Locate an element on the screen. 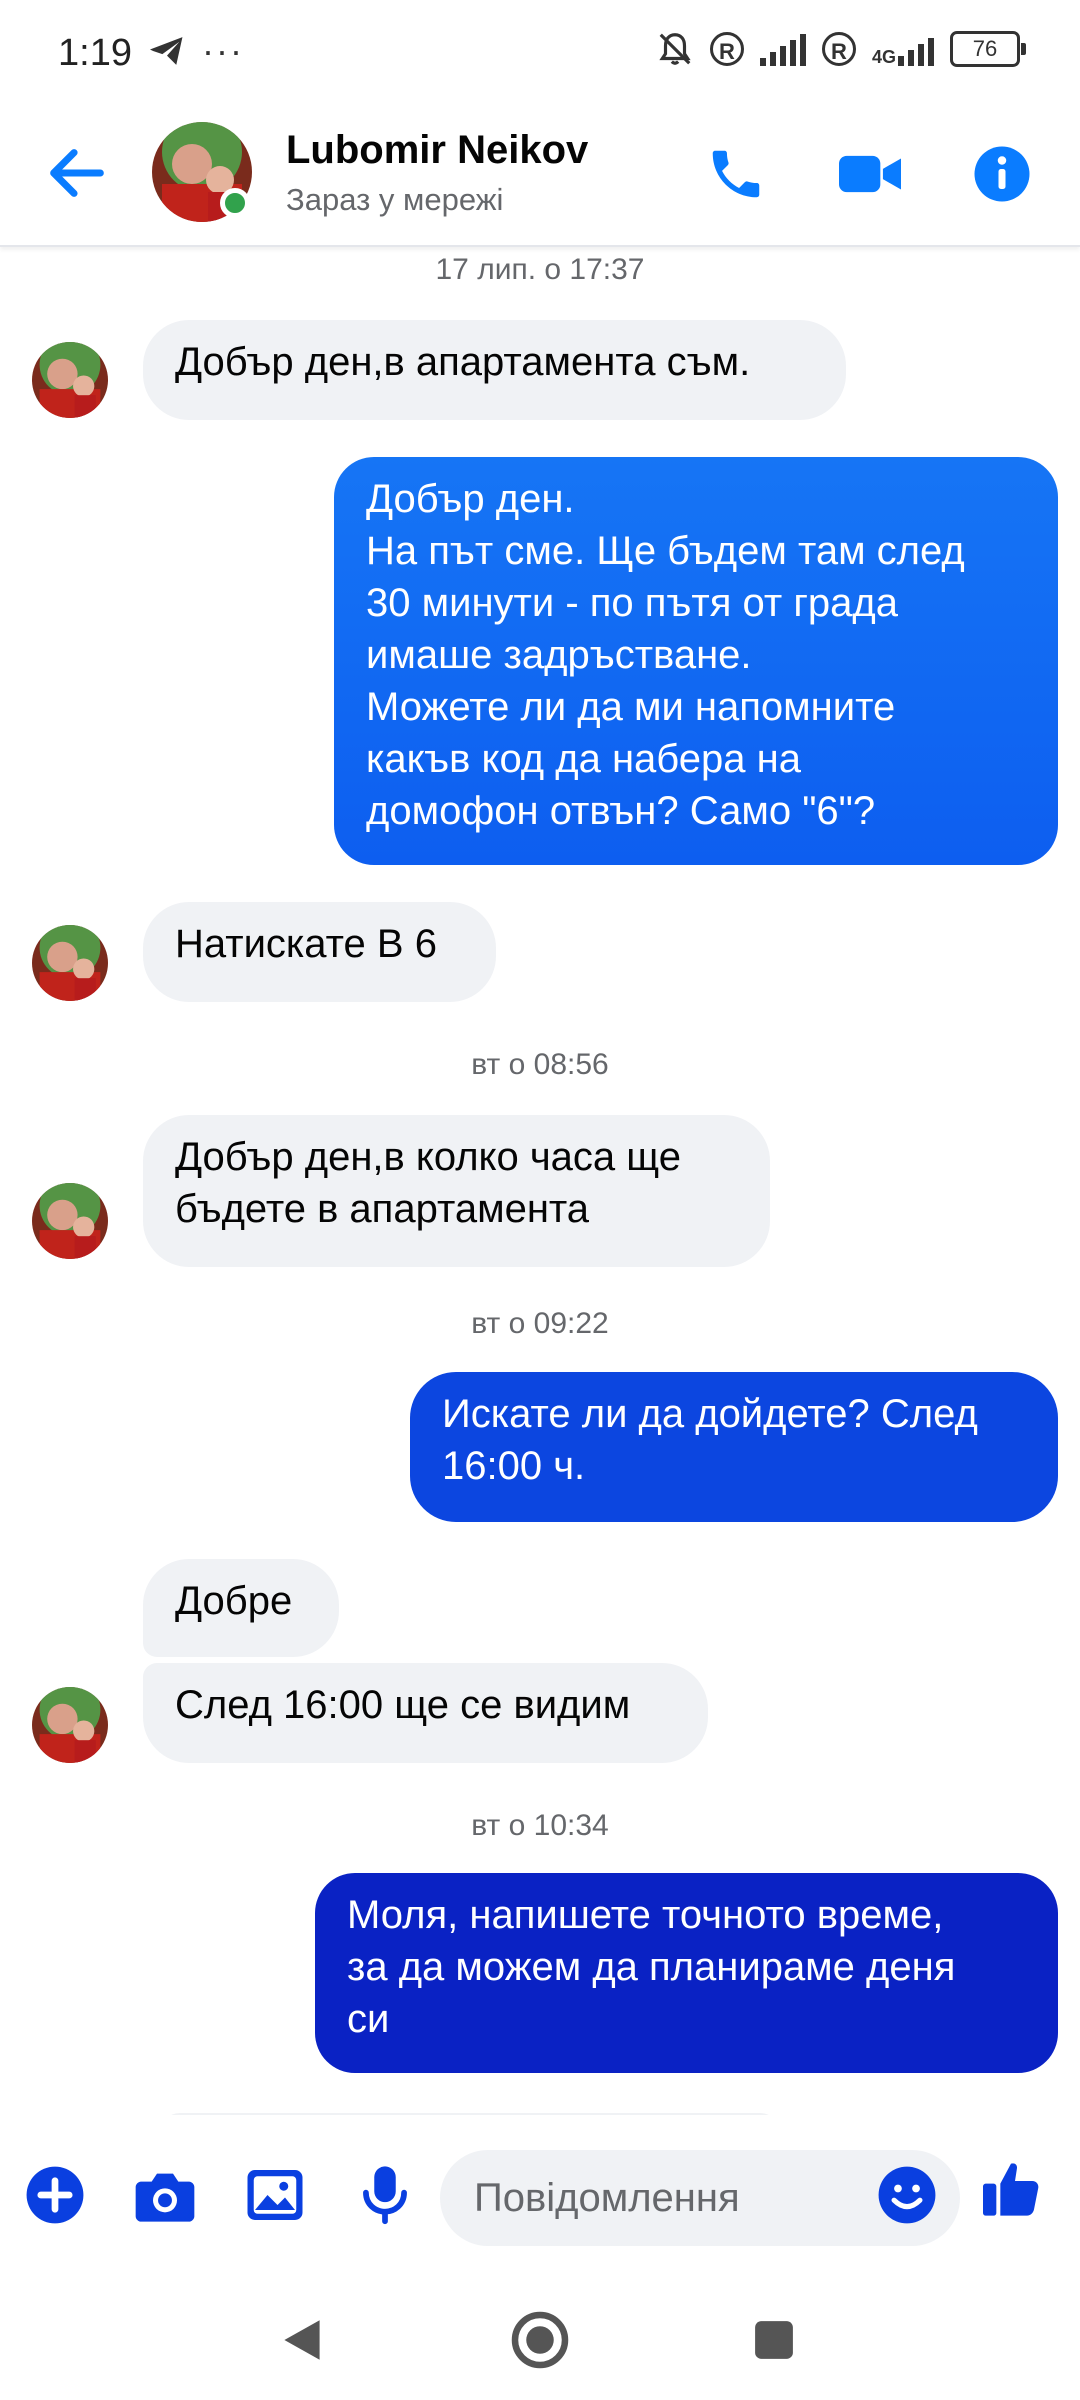 The image size is (1080, 2400). contact-name: Lubomir Neikov is located at coordinates (437, 150).